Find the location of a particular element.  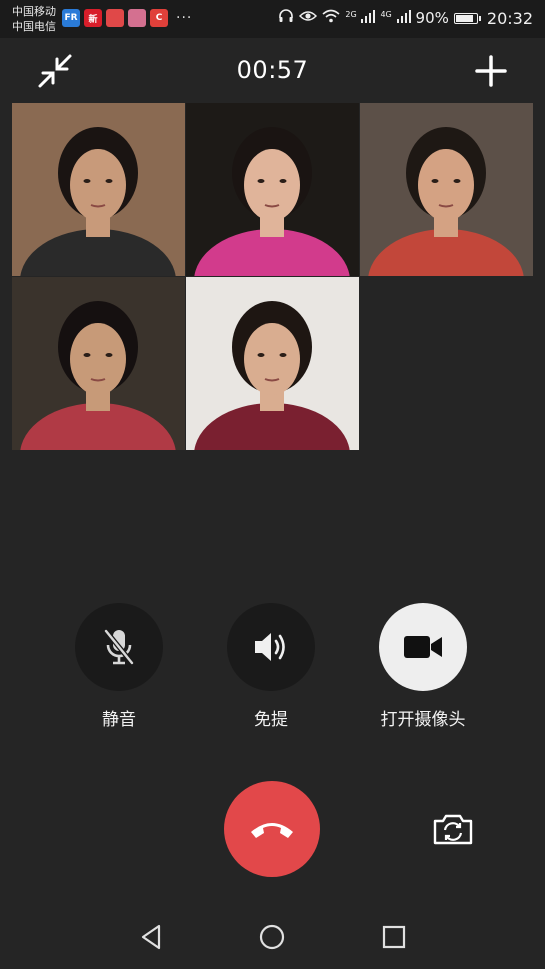

system-icons: 2G 4G 90% 20:32 is located at coordinates (405, 18).